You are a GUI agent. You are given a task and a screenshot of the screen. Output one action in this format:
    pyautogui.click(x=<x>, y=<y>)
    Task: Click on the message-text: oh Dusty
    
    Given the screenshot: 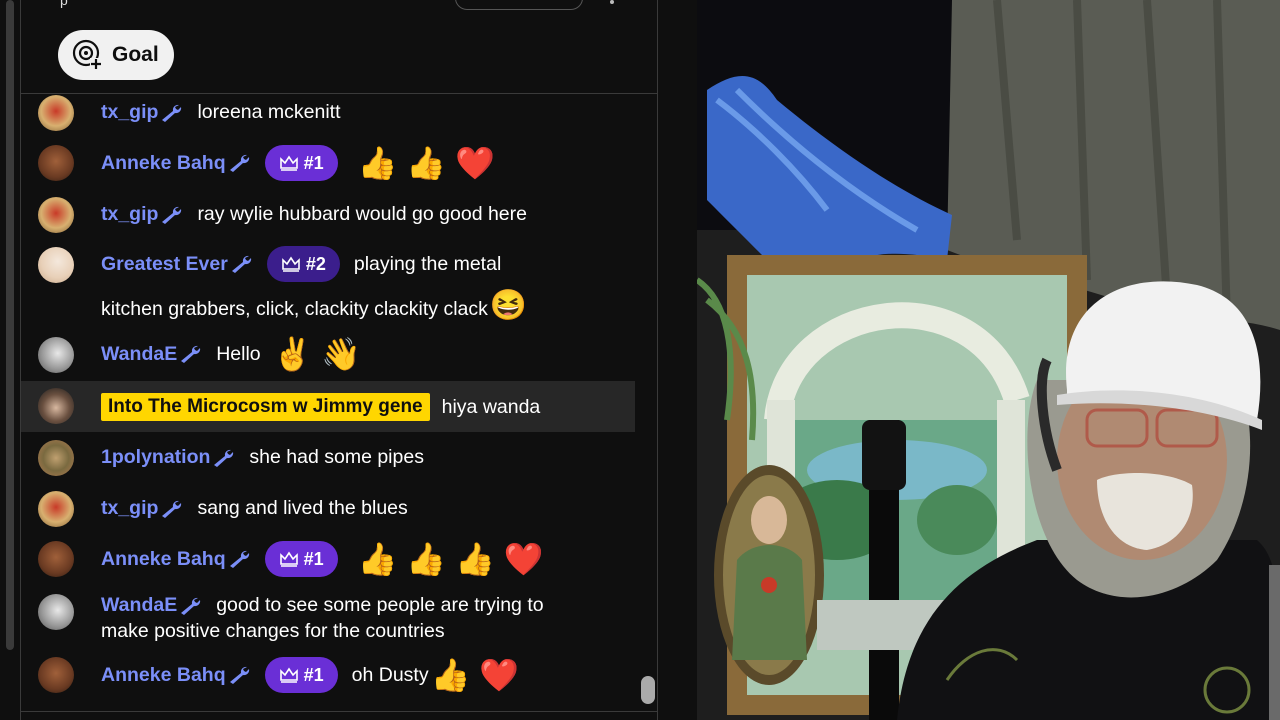 What is the action you would take?
    pyautogui.click(x=390, y=674)
    